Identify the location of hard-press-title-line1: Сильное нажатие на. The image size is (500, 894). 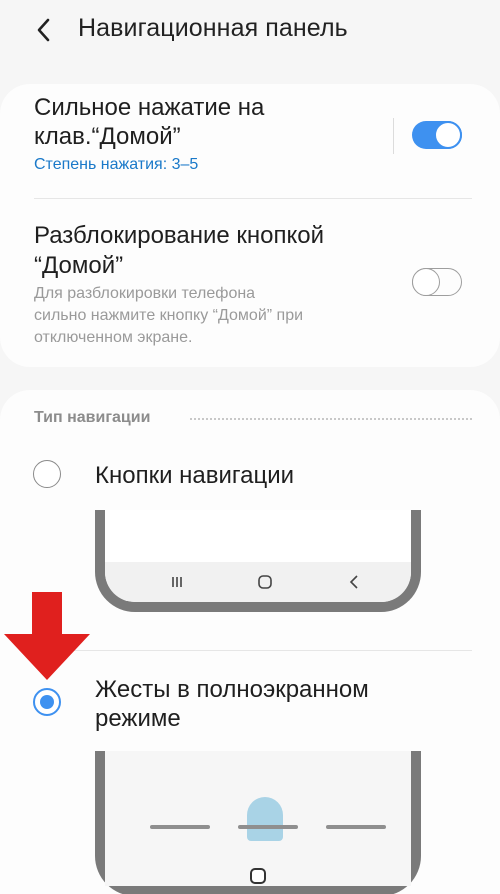
(149, 107).